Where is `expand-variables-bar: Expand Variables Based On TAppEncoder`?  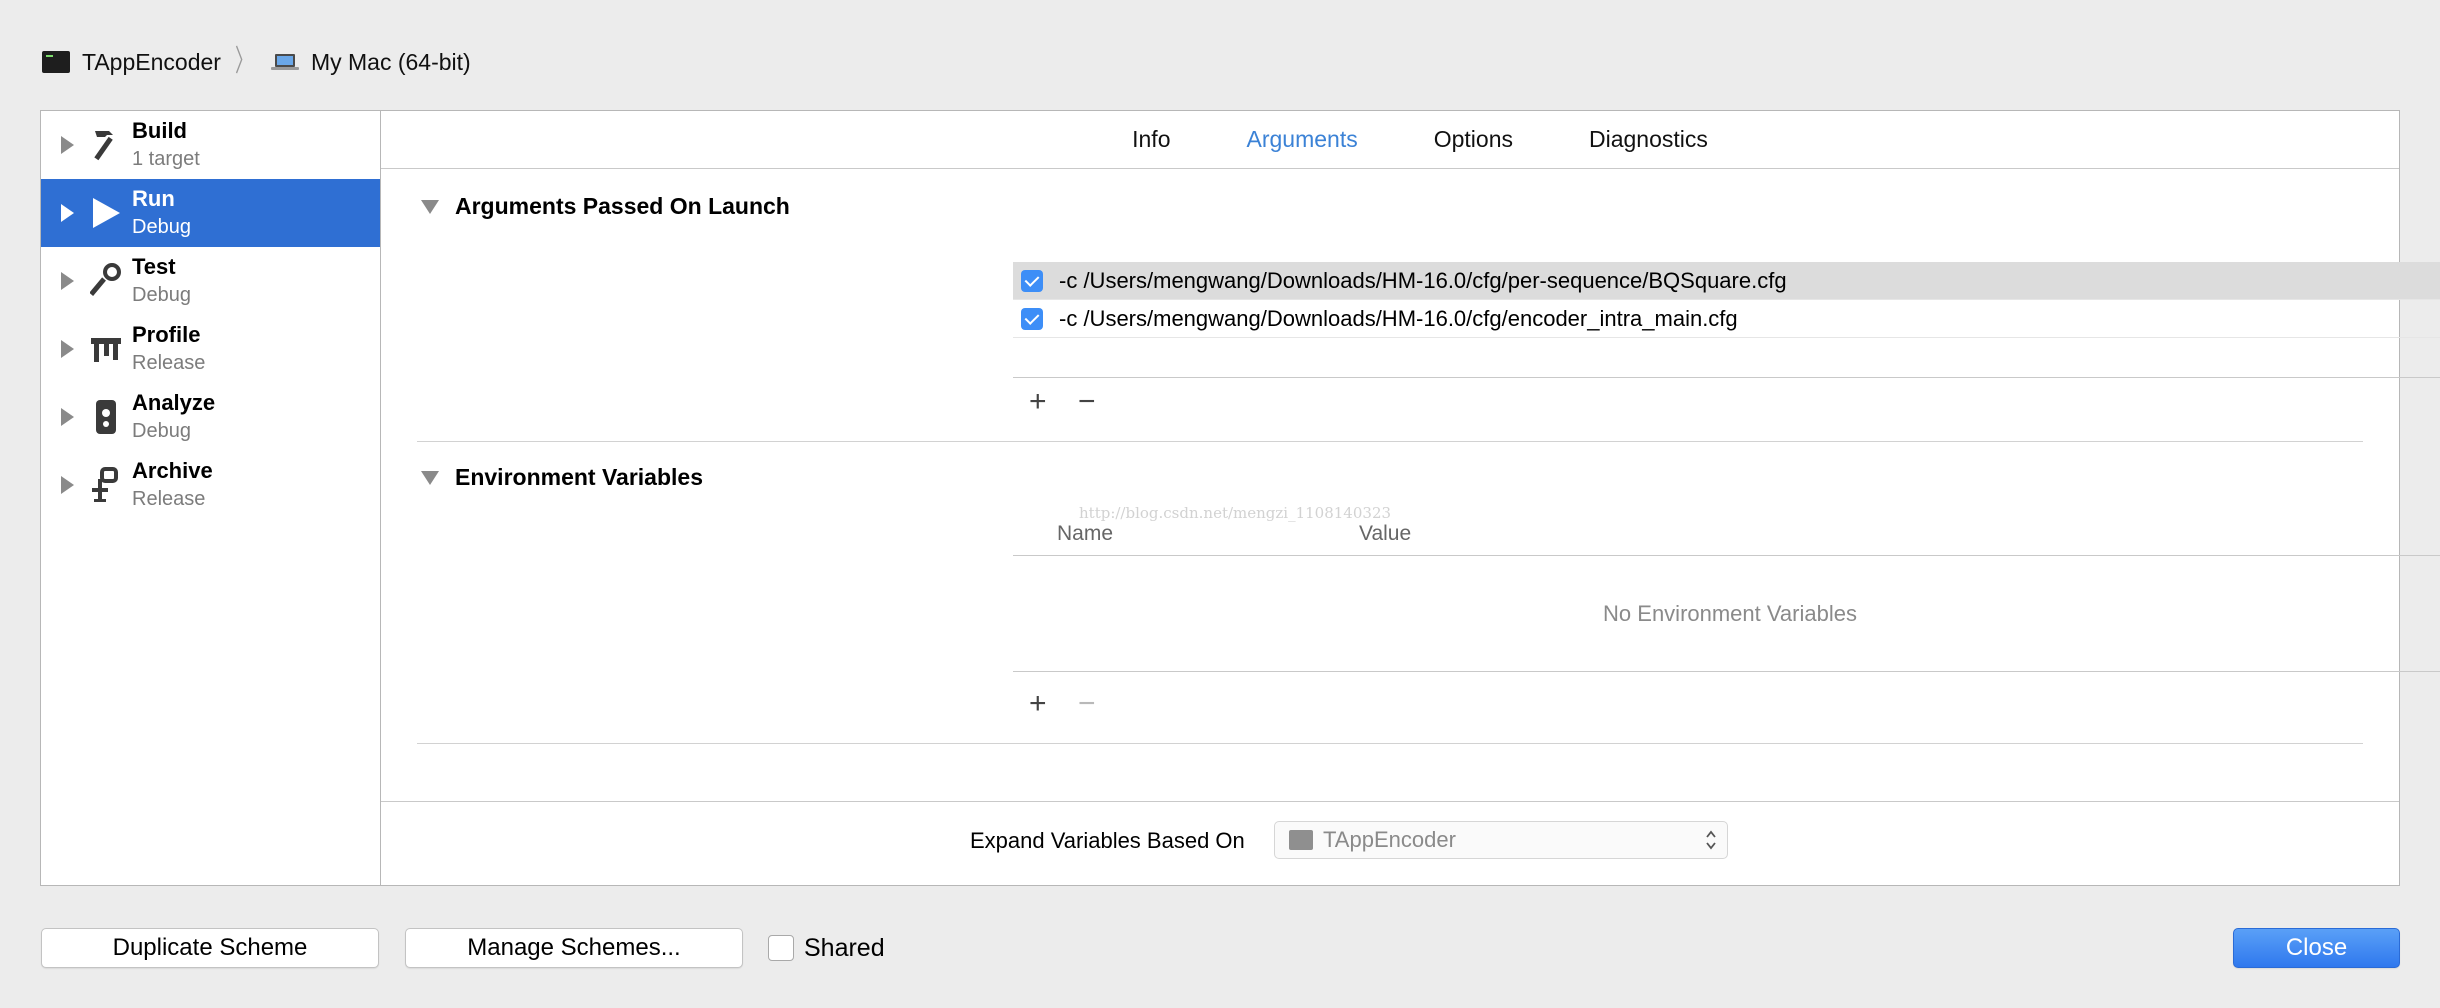 expand-variables-bar: Expand Variables Based On TAppEncoder is located at coordinates (1390, 843).